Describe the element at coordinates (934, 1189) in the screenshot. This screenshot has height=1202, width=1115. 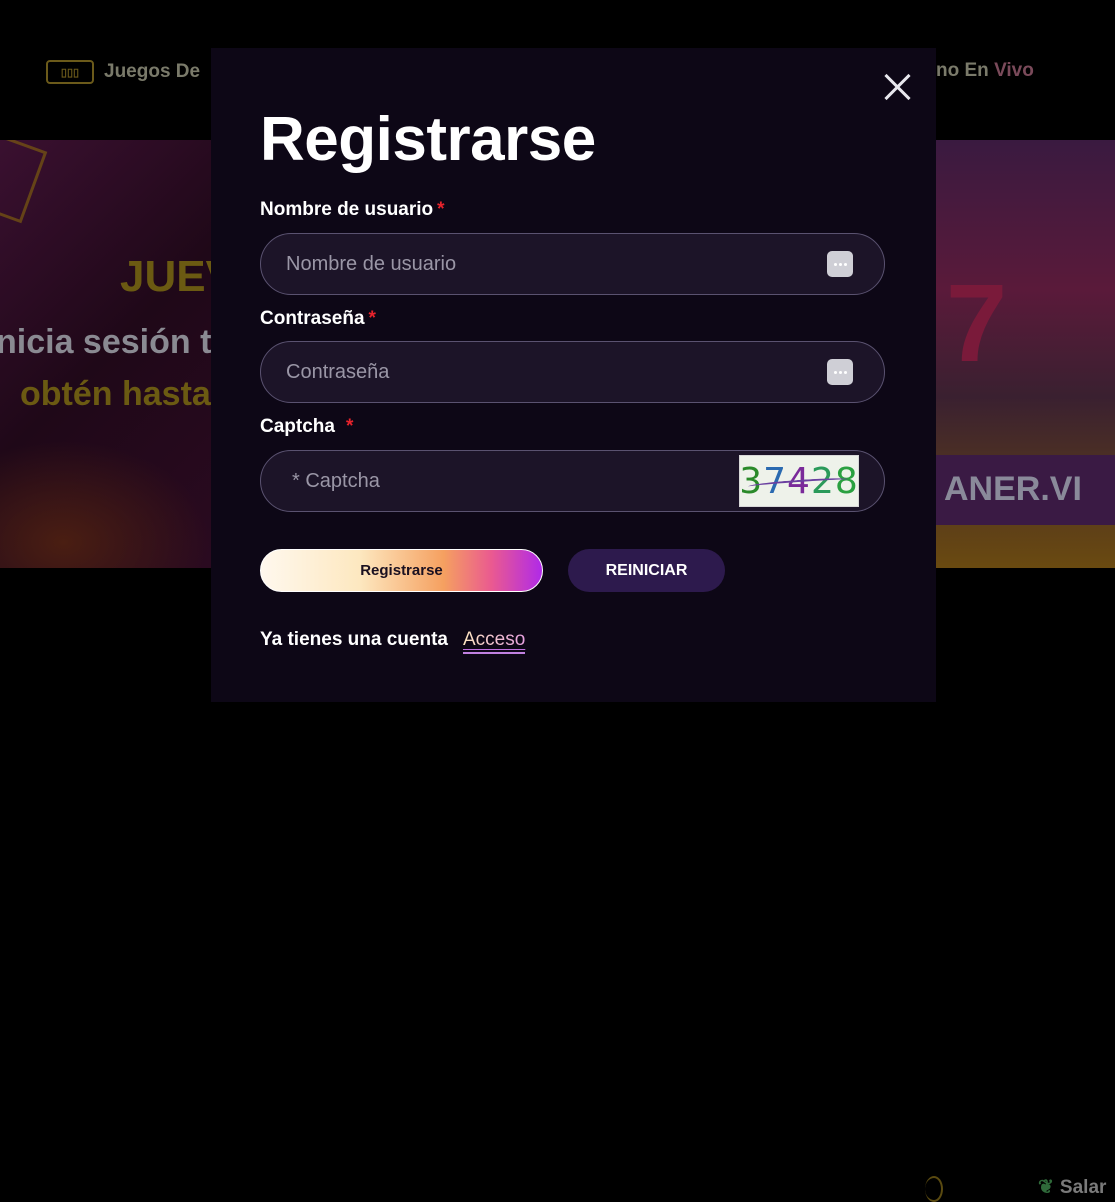
I see `coin-icon` at that location.